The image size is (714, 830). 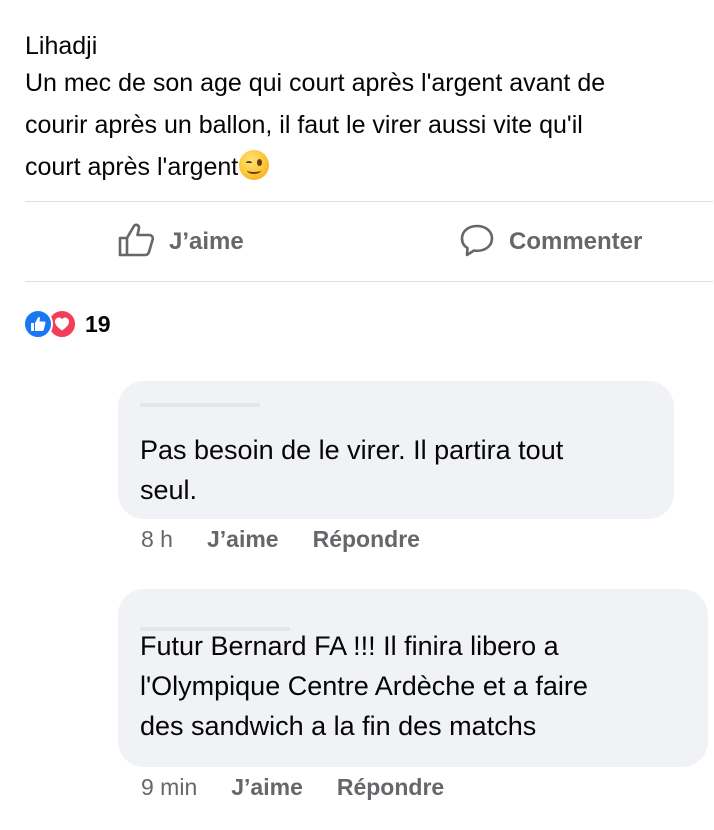 What do you see at coordinates (369, 242) in the screenshot?
I see `post-actions: J’aime Commenter` at bounding box center [369, 242].